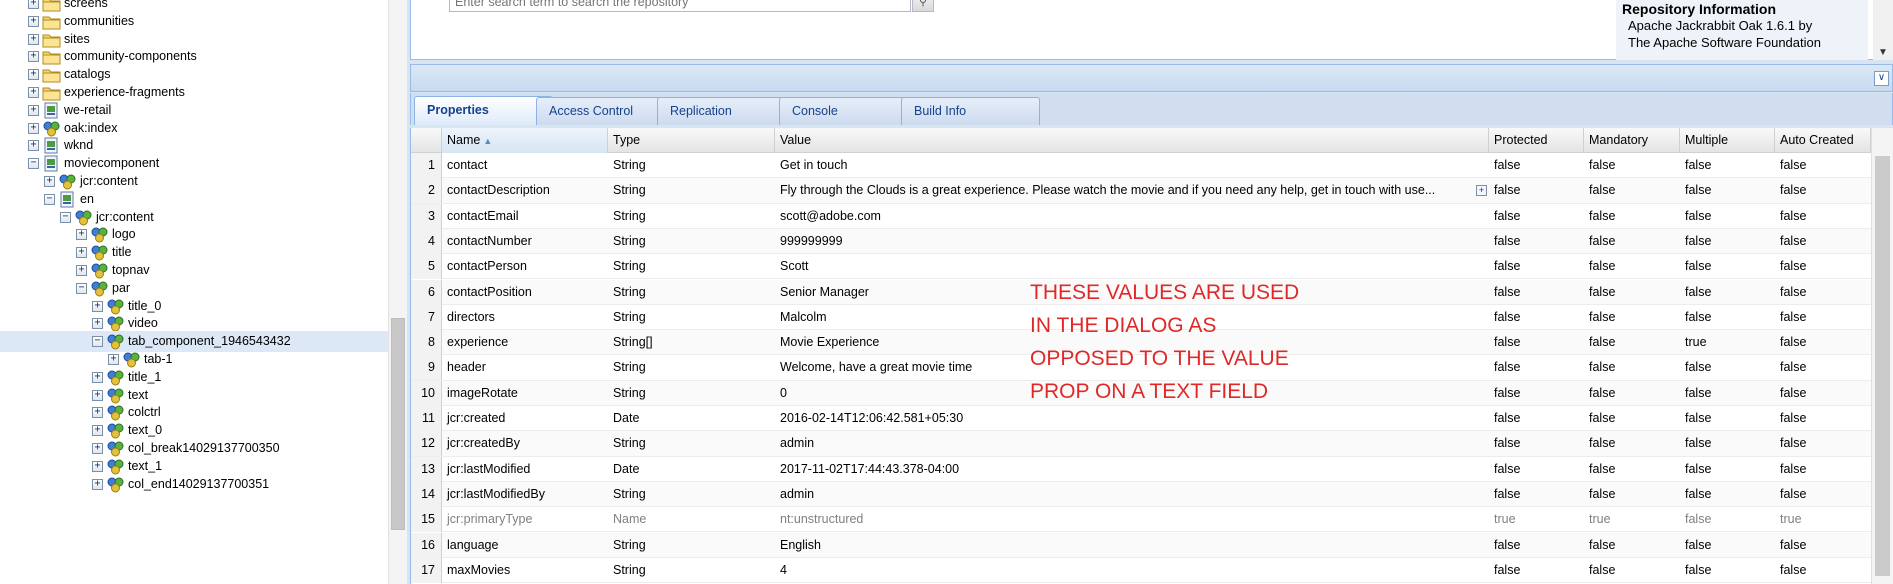  I want to click on property-name: jcr:created, so click(525, 418).